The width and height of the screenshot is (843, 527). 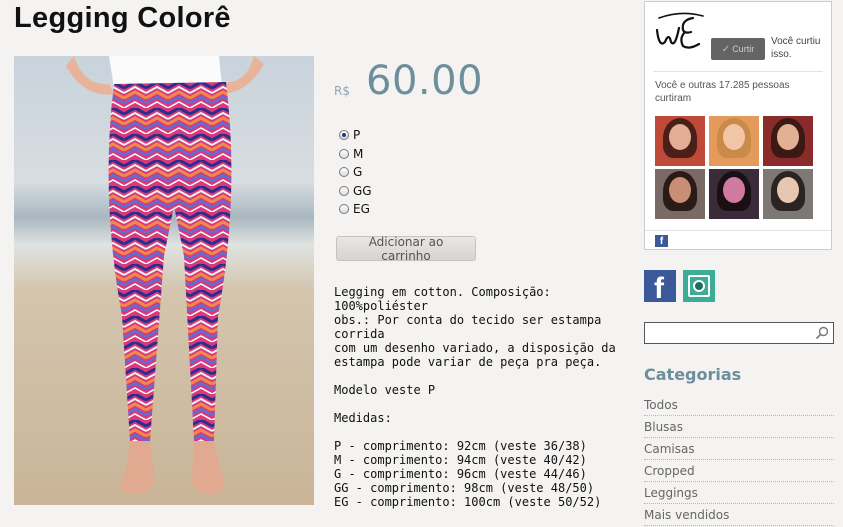 What do you see at coordinates (122, 18) in the screenshot?
I see `product-title: Legging Colorê` at bounding box center [122, 18].